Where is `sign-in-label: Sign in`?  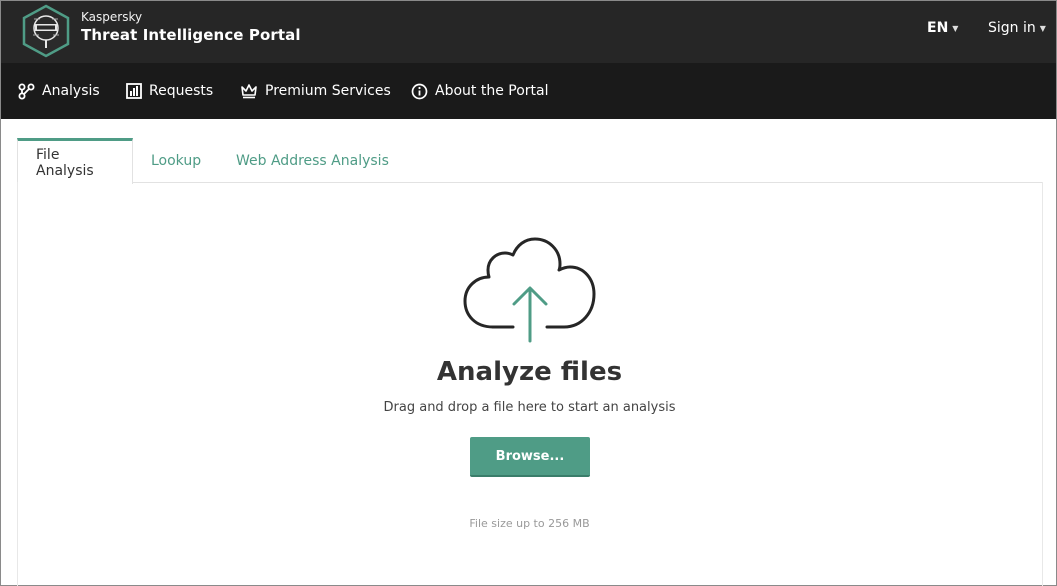 sign-in-label: Sign in is located at coordinates (1012, 28).